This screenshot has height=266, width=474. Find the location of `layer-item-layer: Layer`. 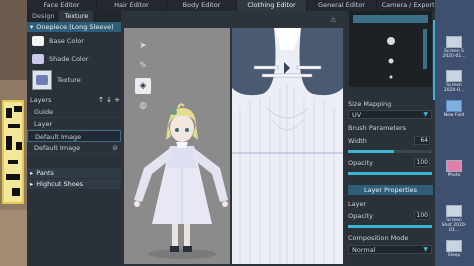

layer-item-layer: Layer is located at coordinates (74, 124).